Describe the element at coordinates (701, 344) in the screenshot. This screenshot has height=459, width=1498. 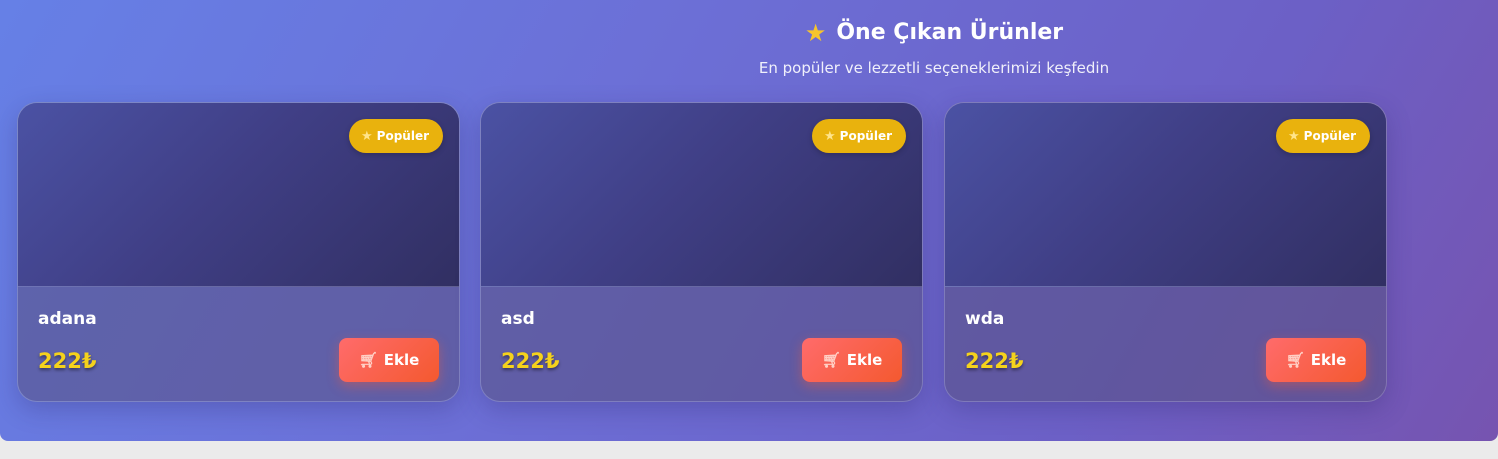
I see `product-info: asd 222₺ 🛒︎ Ekle` at that location.